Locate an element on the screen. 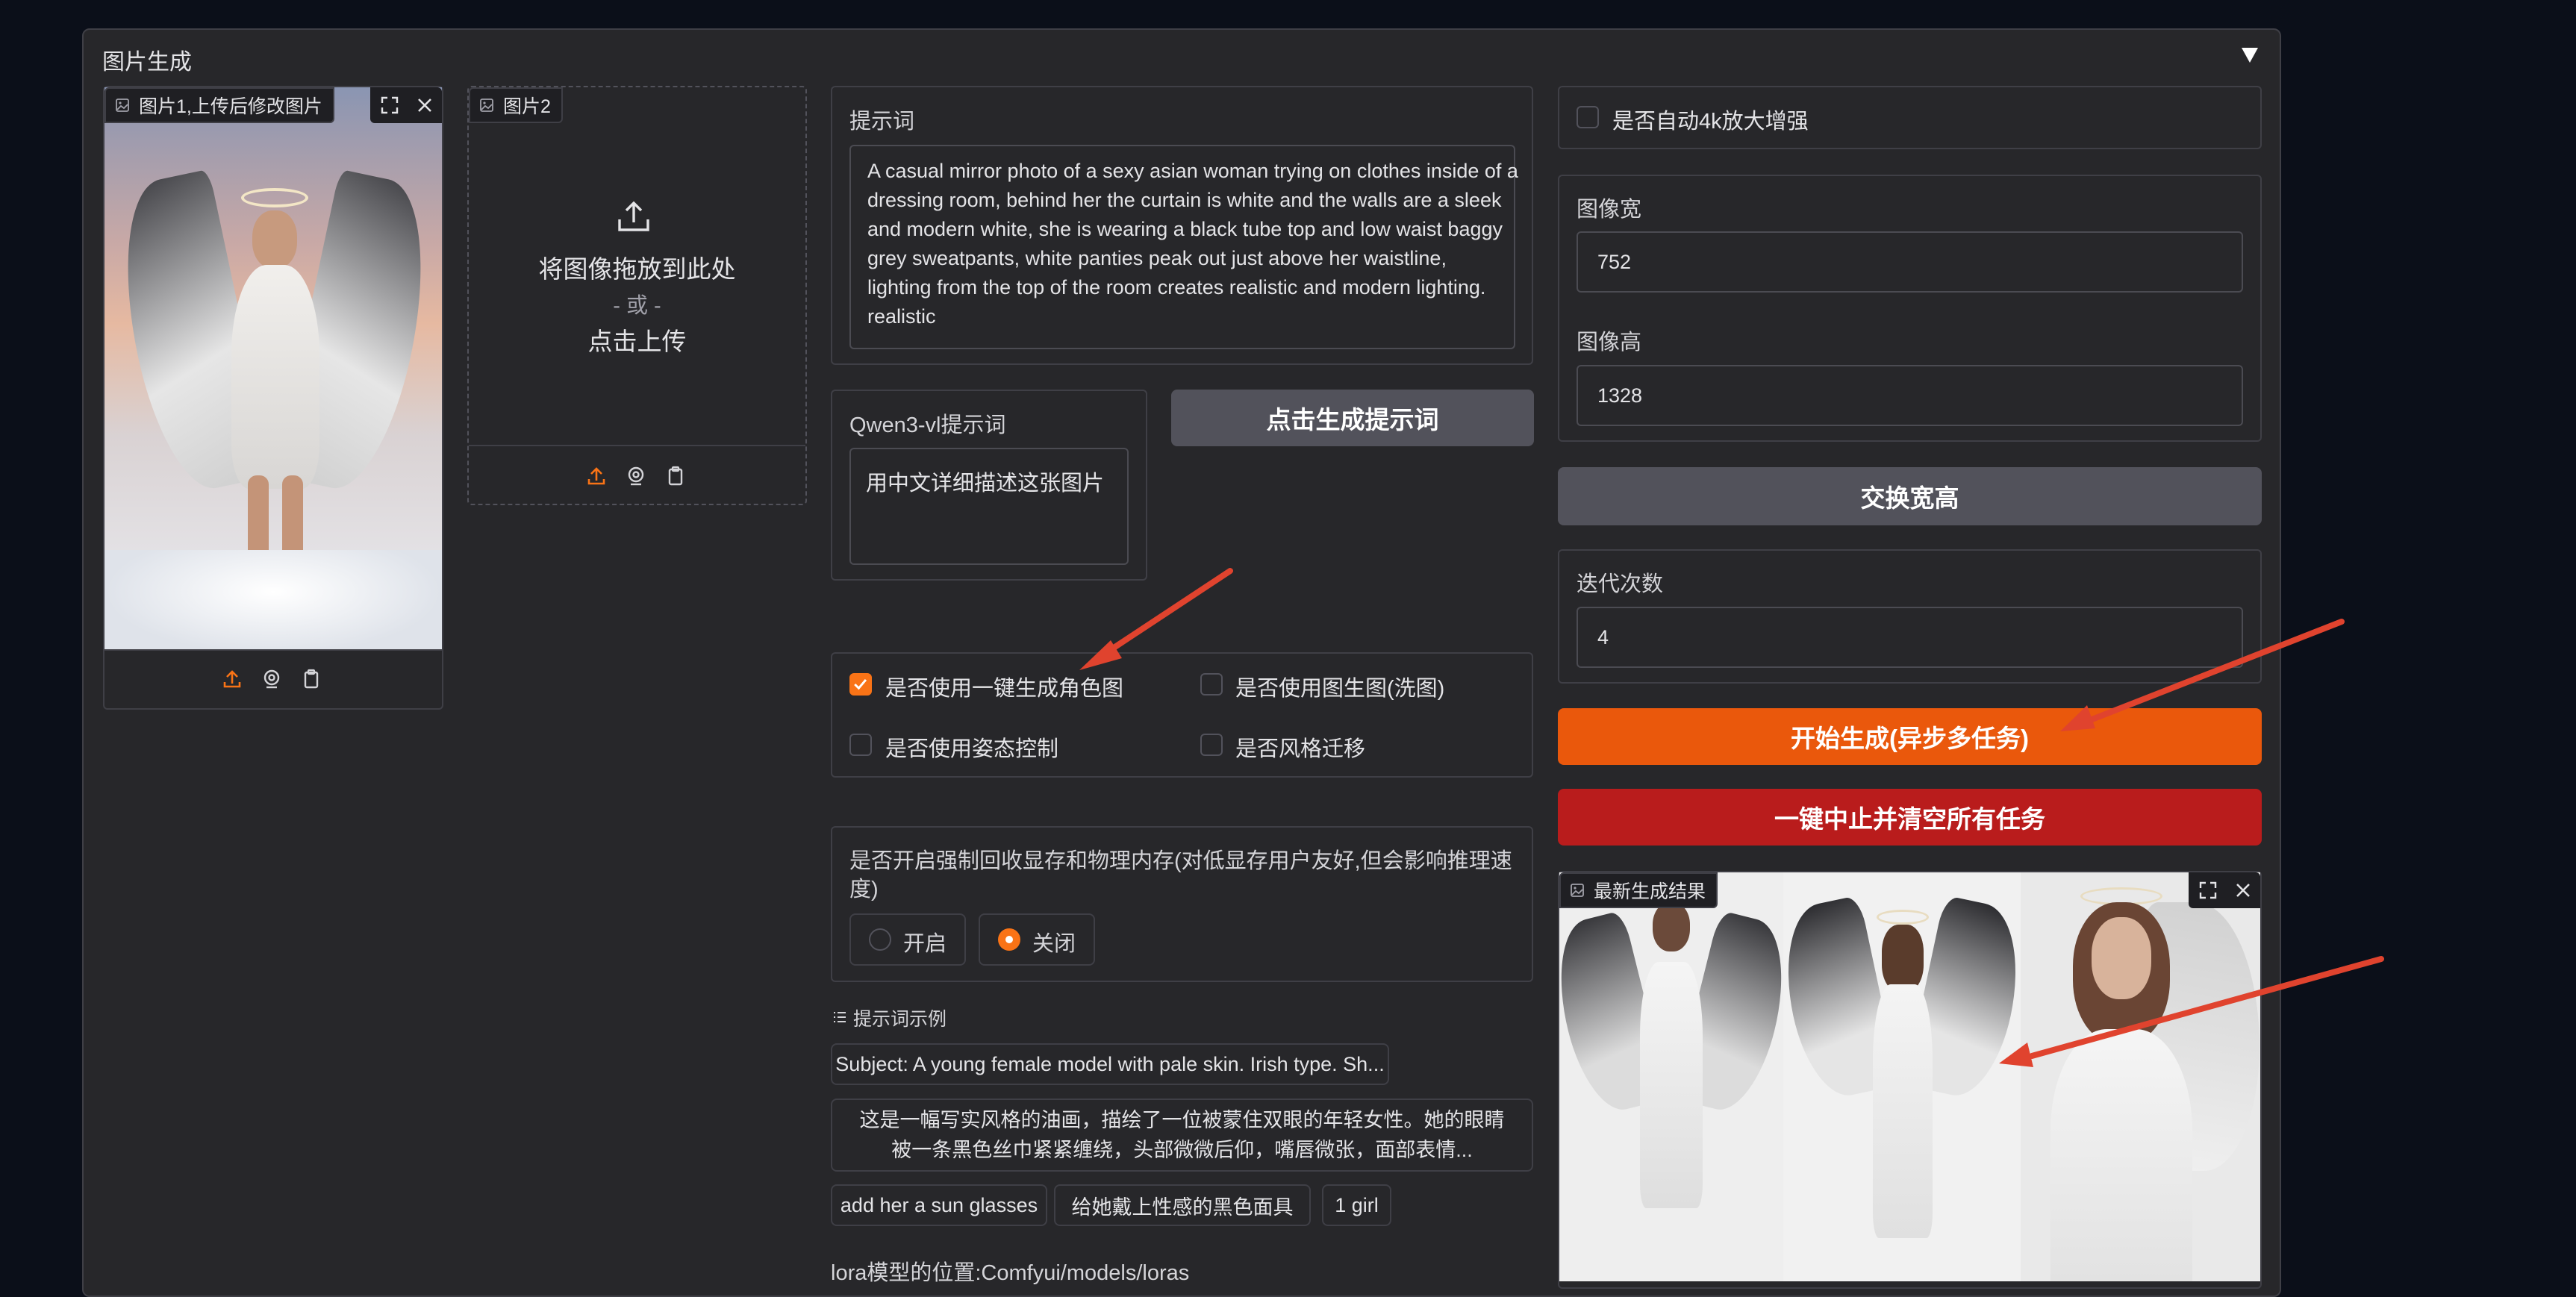 Image resolution: width=2576 pixels, height=1297 pixels. qwen-label: Qwen3-vl提示词 is located at coordinates (927, 425).